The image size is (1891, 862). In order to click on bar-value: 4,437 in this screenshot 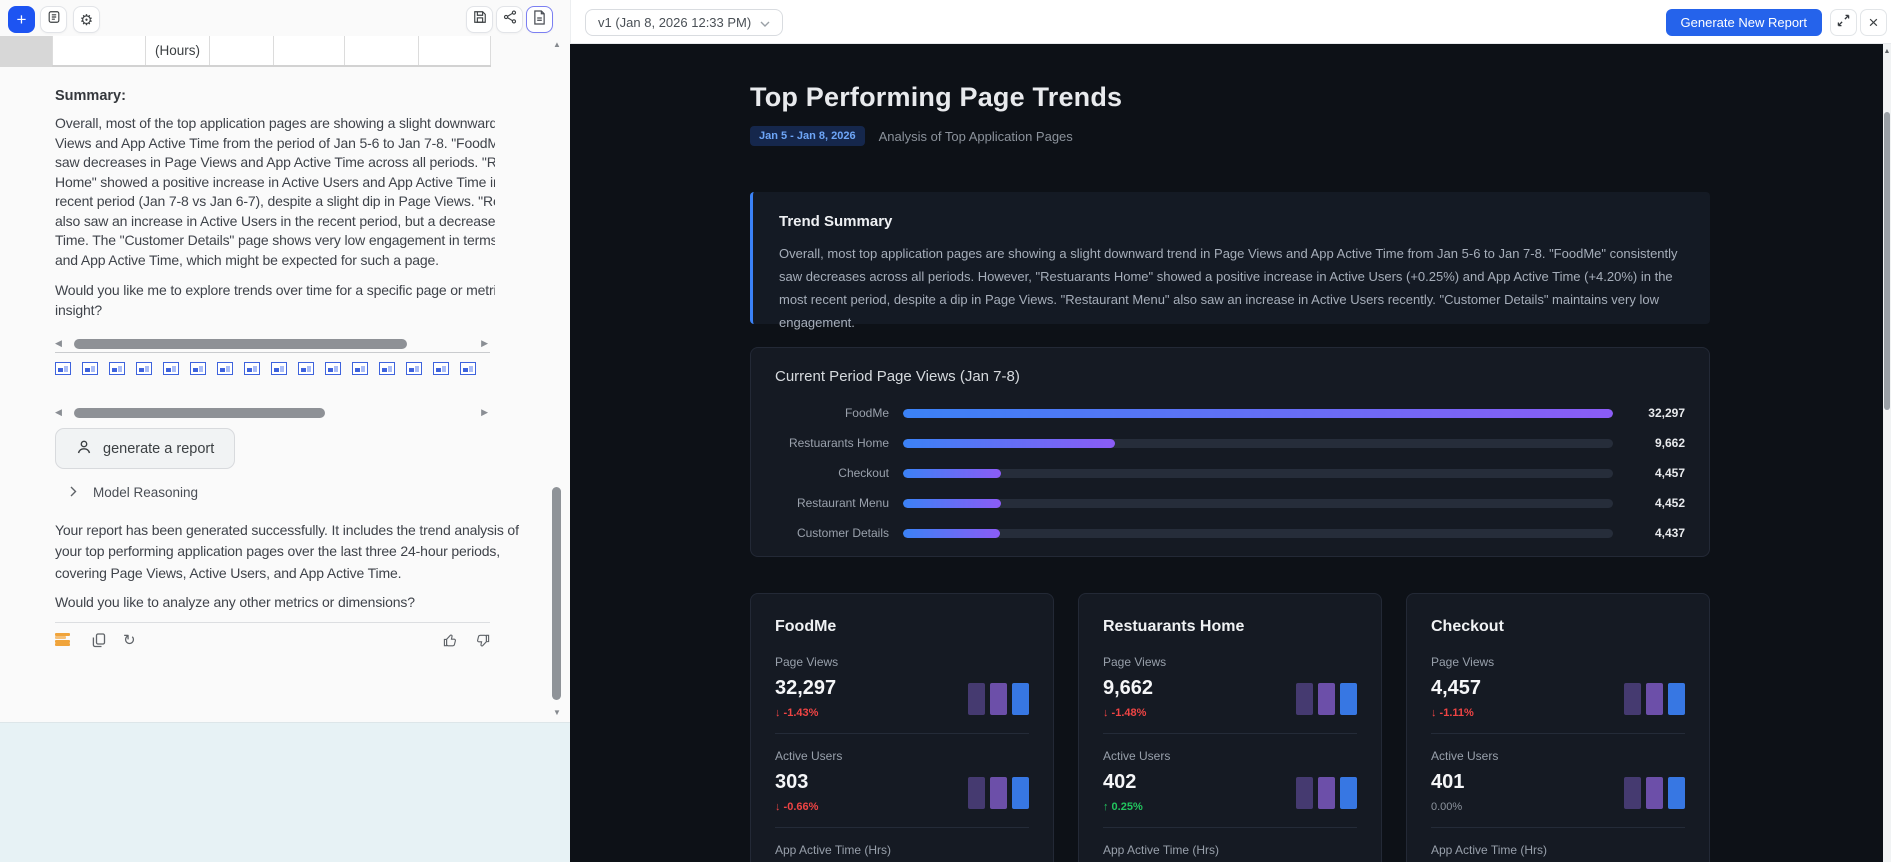, I will do `click(1669, 533)`.